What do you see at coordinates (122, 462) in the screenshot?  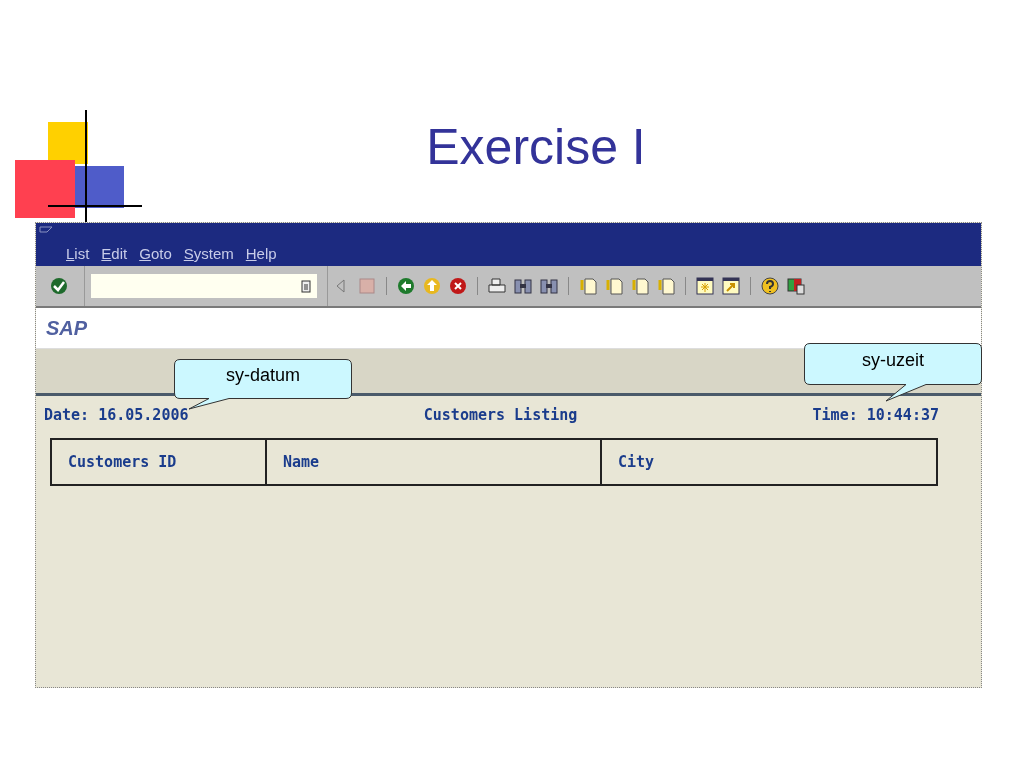 I see `column-header: Customers ID` at bounding box center [122, 462].